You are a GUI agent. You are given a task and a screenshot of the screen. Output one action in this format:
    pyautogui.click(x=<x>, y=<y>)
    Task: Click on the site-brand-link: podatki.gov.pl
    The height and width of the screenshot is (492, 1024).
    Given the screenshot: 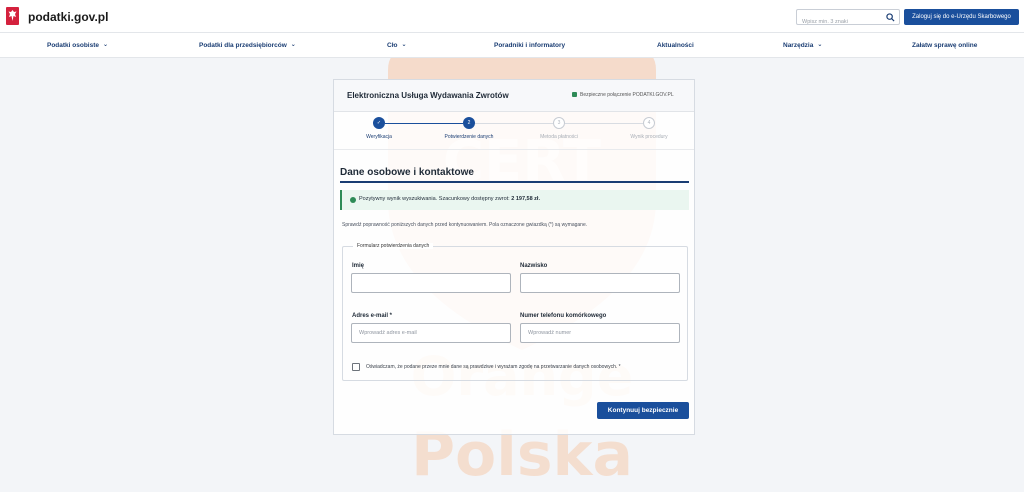 What is the action you would take?
    pyautogui.click(x=68, y=17)
    